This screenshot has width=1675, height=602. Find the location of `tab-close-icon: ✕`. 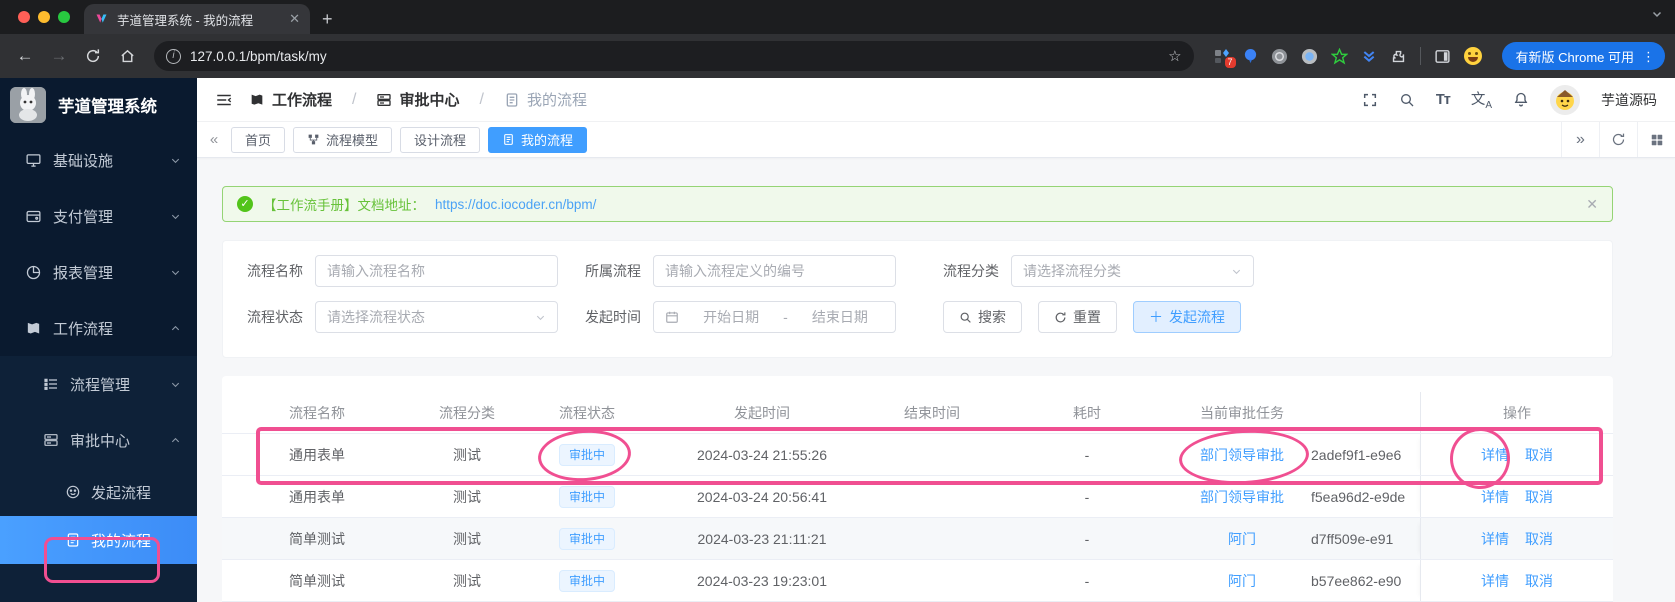

tab-close-icon: ✕ is located at coordinates (294, 19).